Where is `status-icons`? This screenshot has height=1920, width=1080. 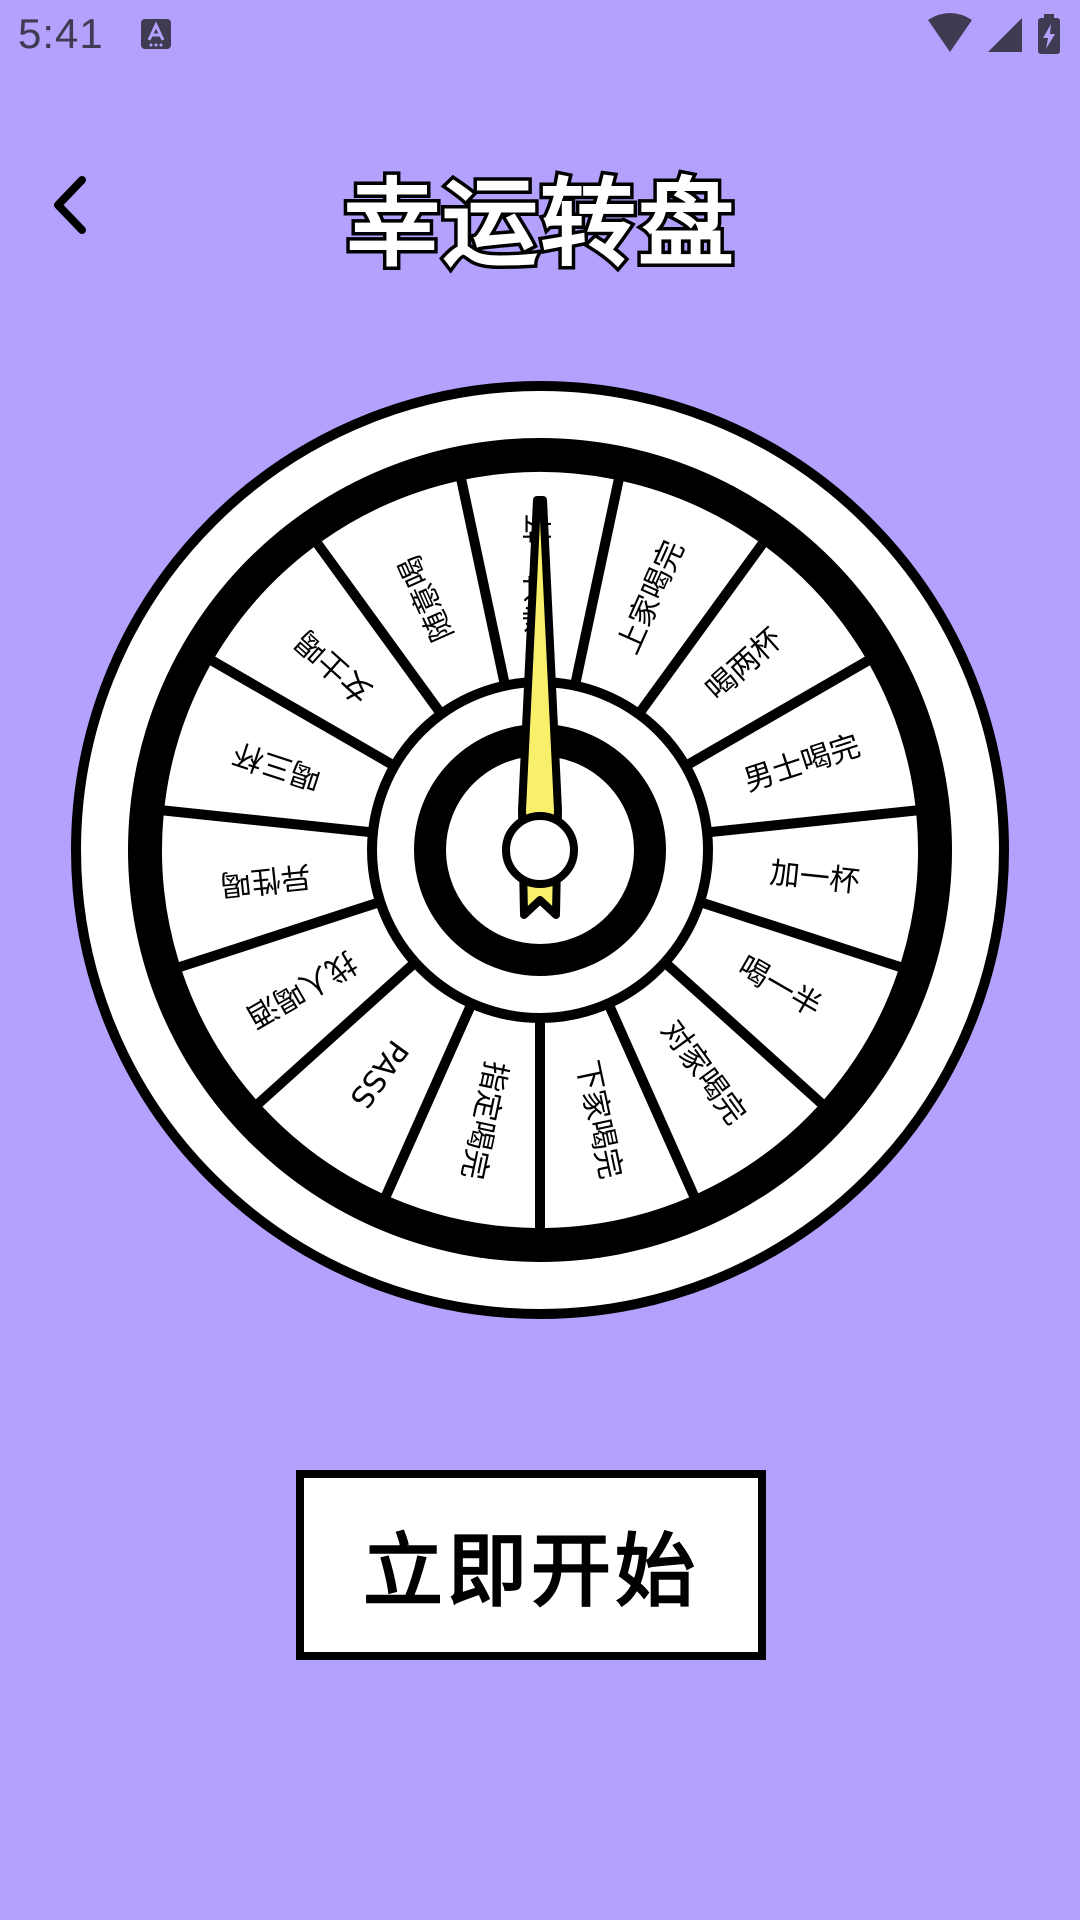
status-icons is located at coordinates (994, 33).